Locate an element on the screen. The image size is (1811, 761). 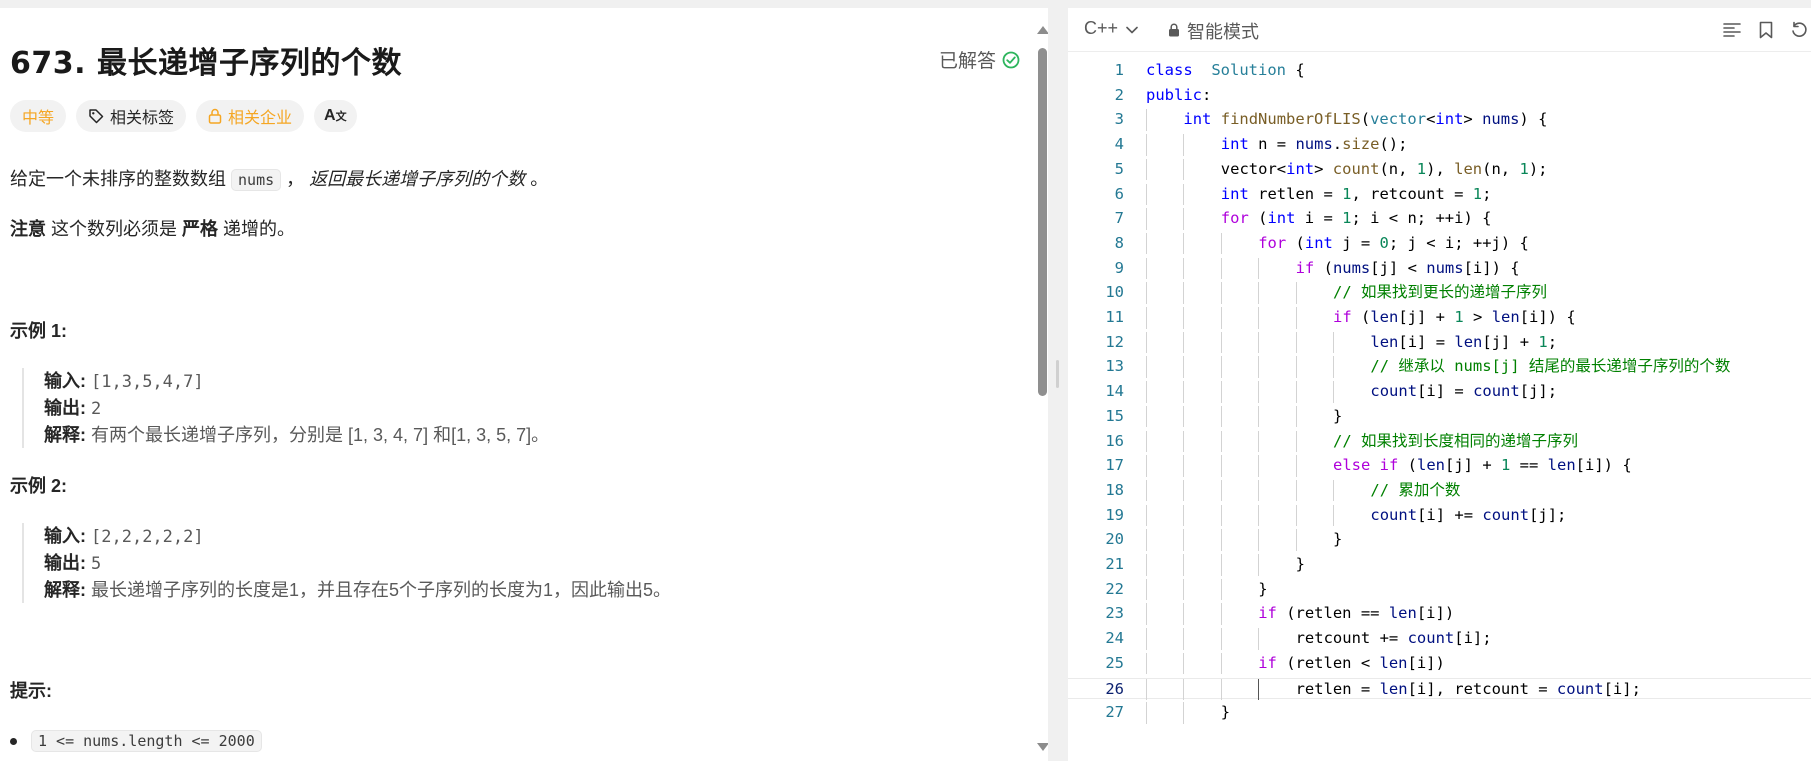
problem-tags: 中等 相关标签 相关企业 A文 is located at coordinates (183, 116).